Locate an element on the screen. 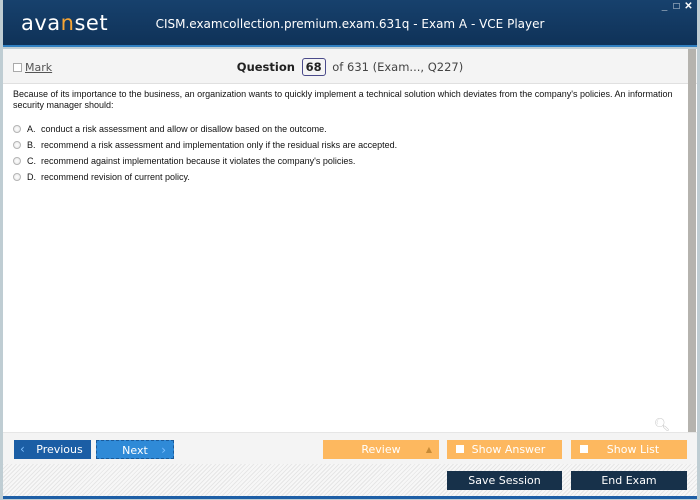  option-letter: B. is located at coordinates (31, 144).